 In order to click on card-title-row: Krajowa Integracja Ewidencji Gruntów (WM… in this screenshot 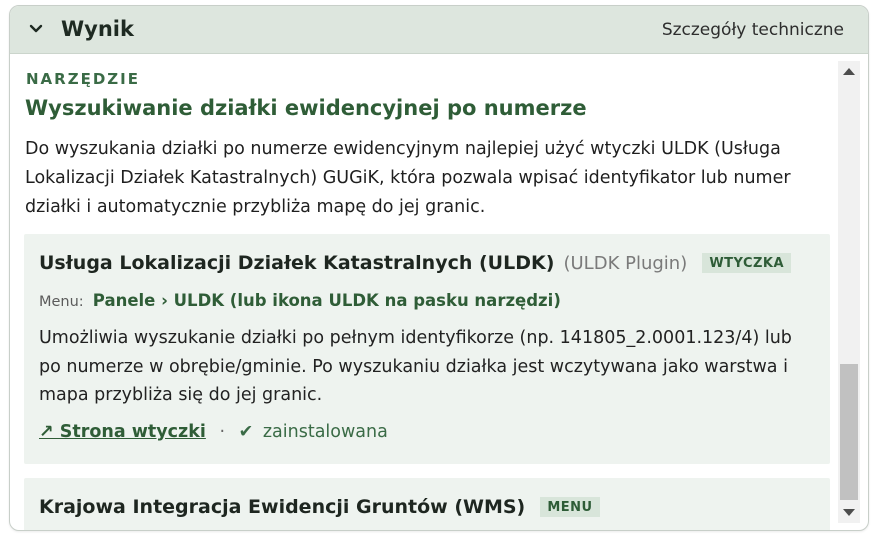, I will do `click(319, 507)`.